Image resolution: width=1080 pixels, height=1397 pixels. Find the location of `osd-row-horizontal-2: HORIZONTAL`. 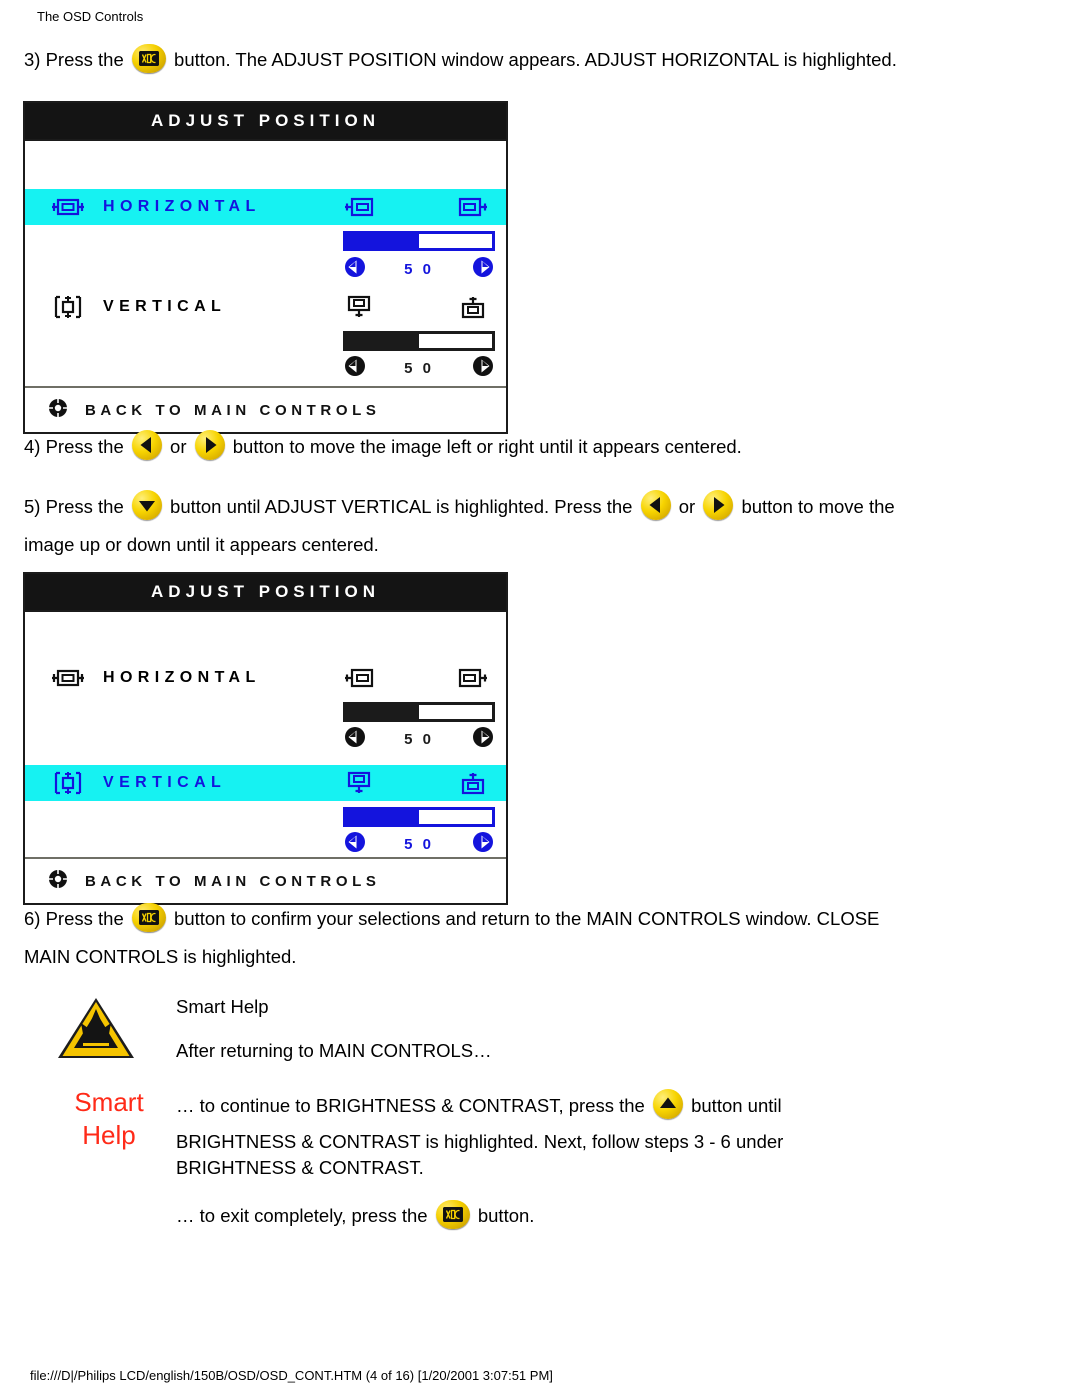

osd-row-horizontal-2: HORIZONTAL is located at coordinates (265, 678).